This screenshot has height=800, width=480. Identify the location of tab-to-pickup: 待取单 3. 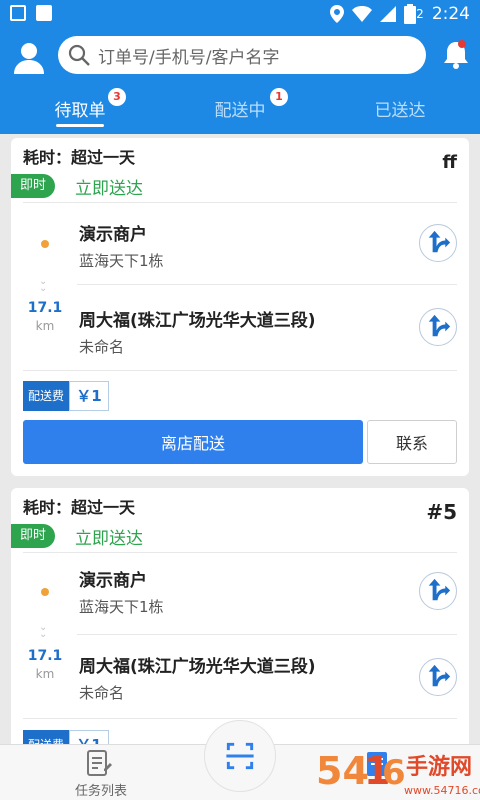
(80, 110).